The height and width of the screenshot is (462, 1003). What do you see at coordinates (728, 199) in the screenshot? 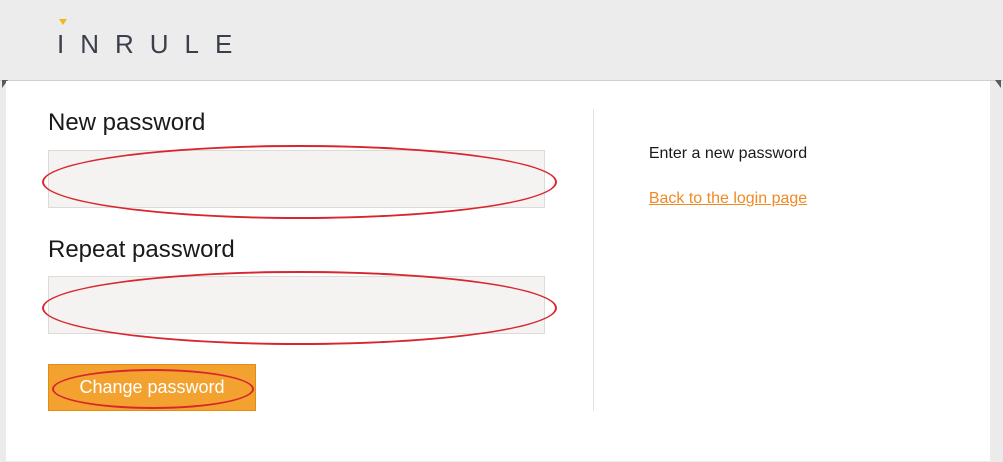
I see `back-to-login-link: Back to the login page` at bounding box center [728, 199].